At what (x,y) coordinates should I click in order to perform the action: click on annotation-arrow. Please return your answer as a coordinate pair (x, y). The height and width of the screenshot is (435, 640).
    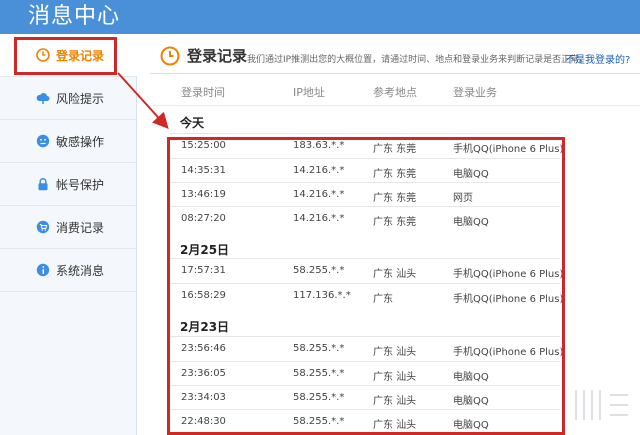
    Looking at the image, I should click on (143, 100).